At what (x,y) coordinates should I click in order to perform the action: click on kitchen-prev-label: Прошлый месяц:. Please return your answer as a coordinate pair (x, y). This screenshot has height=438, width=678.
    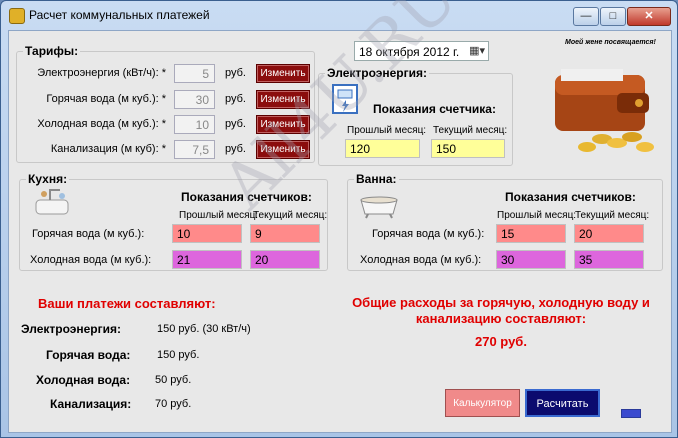
    Looking at the image, I should click on (219, 215).